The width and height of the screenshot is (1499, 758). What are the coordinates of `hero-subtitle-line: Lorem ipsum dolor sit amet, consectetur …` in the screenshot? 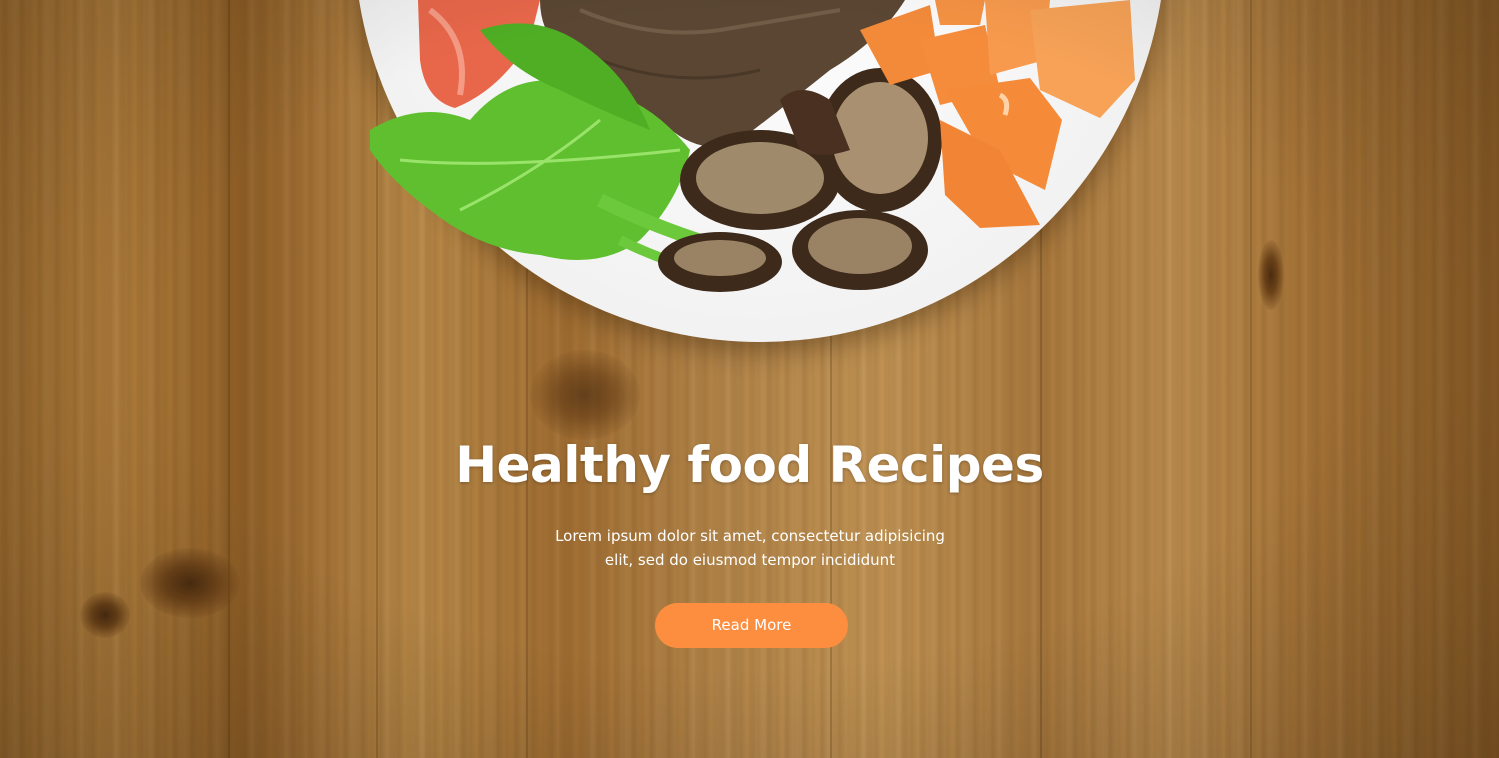 It's located at (750, 536).